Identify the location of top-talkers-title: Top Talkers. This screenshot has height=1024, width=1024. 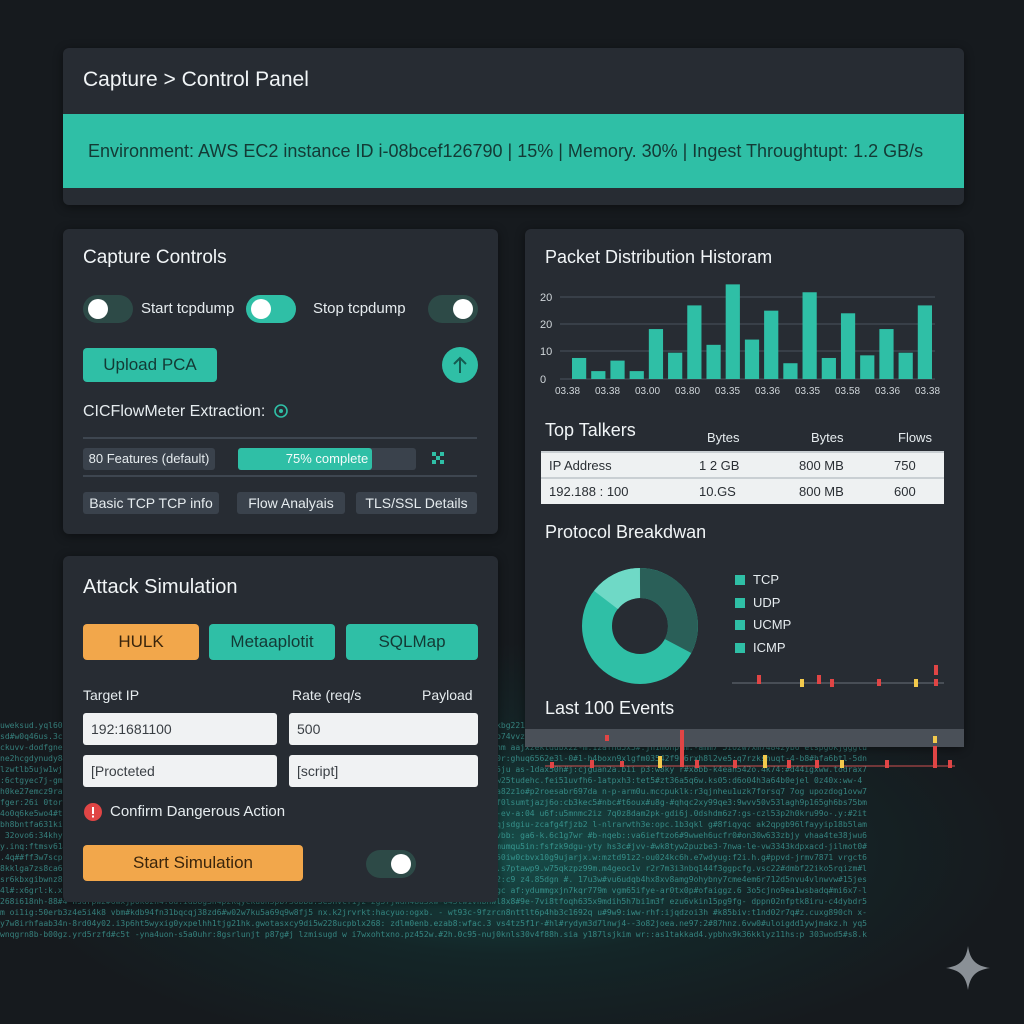
(590, 430).